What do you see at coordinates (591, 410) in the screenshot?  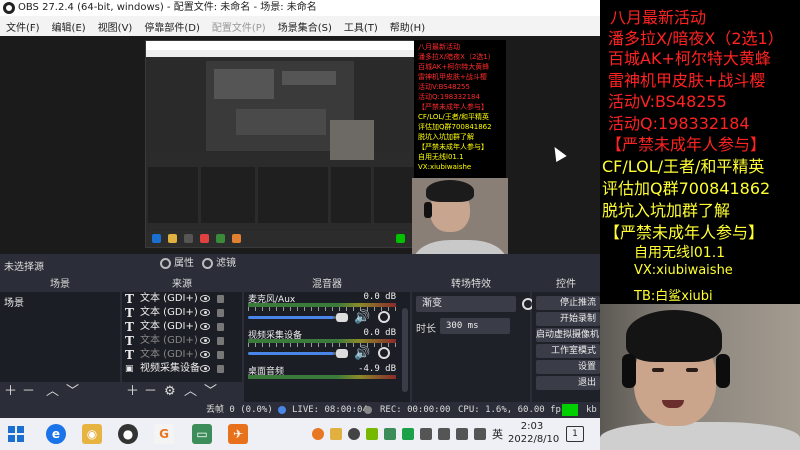 I see `bitrate: kb` at bounding box center [591, 410].